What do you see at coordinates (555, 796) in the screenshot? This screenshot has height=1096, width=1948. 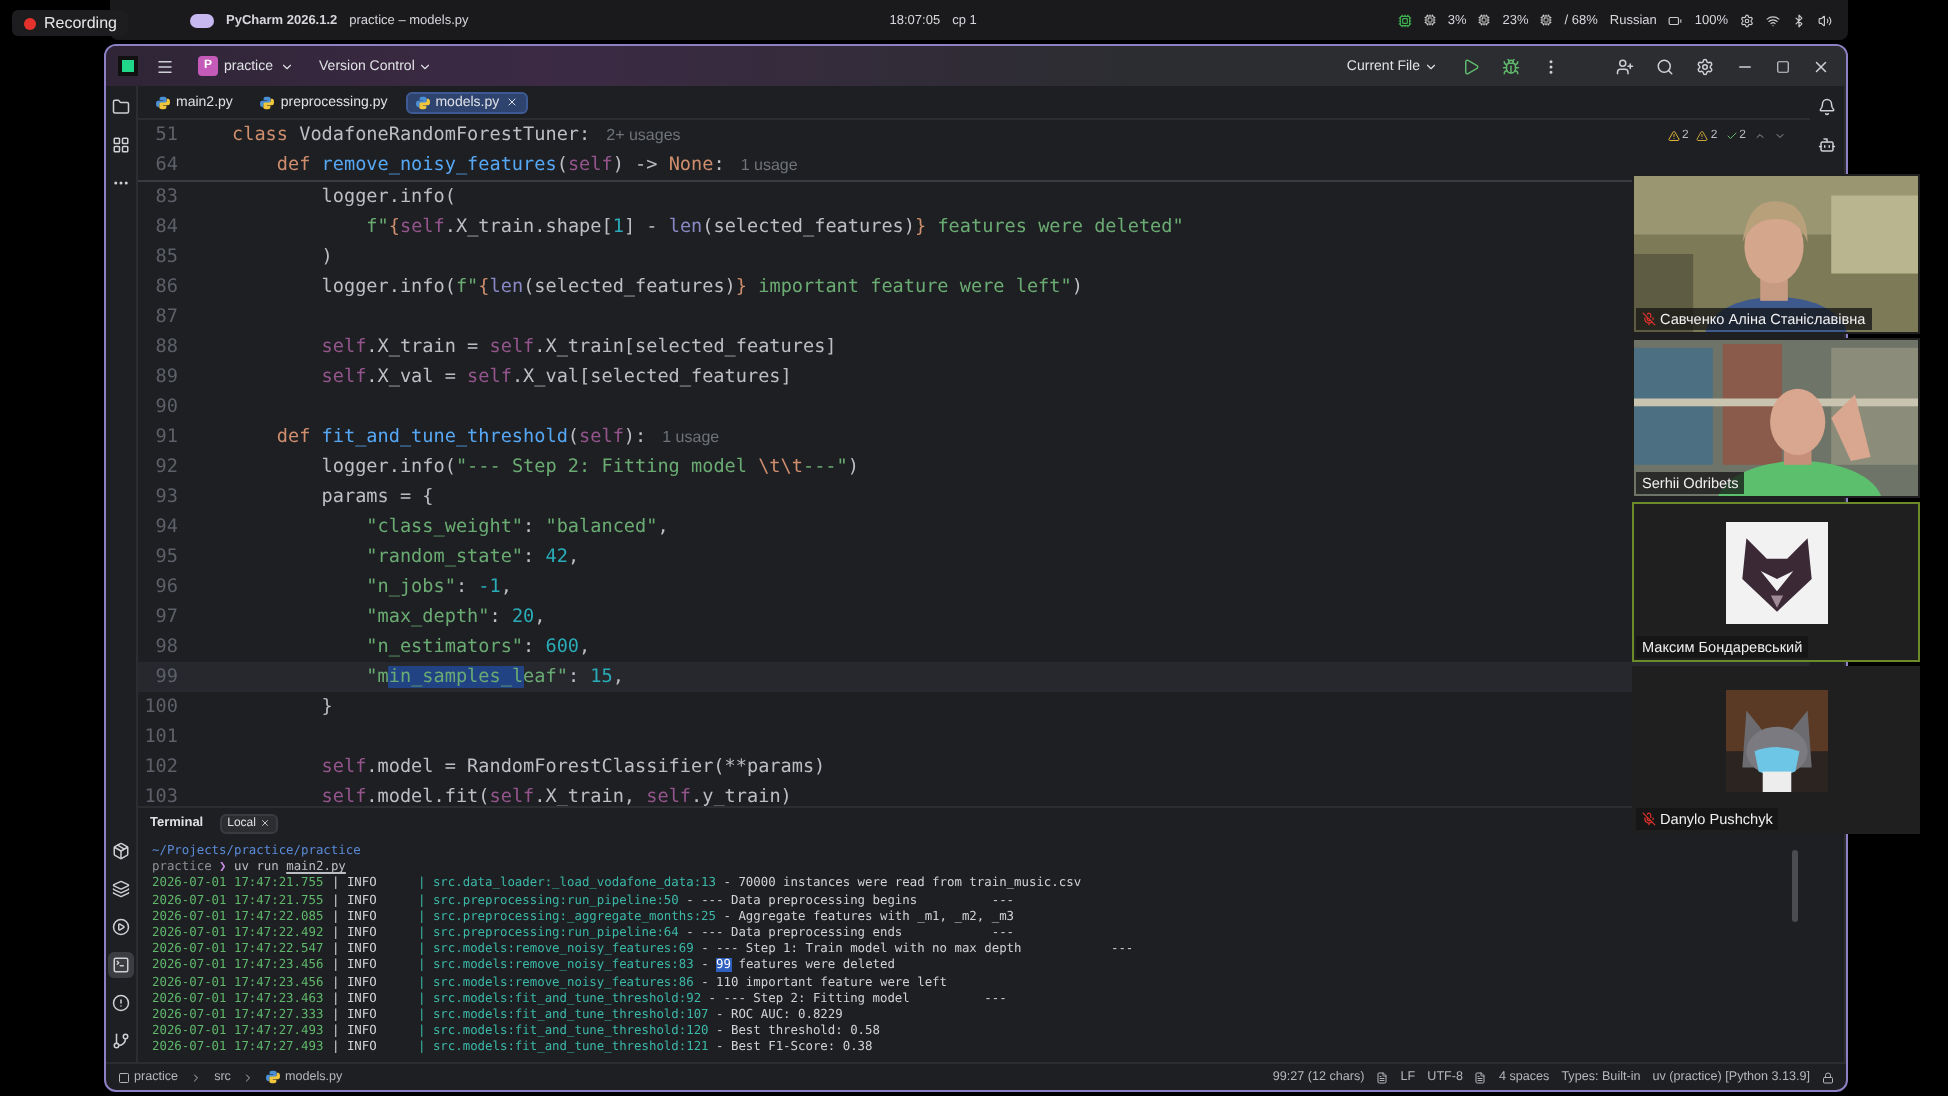 I see `code-text: self.model.fit(self.X_train, self.y_train)` at bounding box center [555, 796].